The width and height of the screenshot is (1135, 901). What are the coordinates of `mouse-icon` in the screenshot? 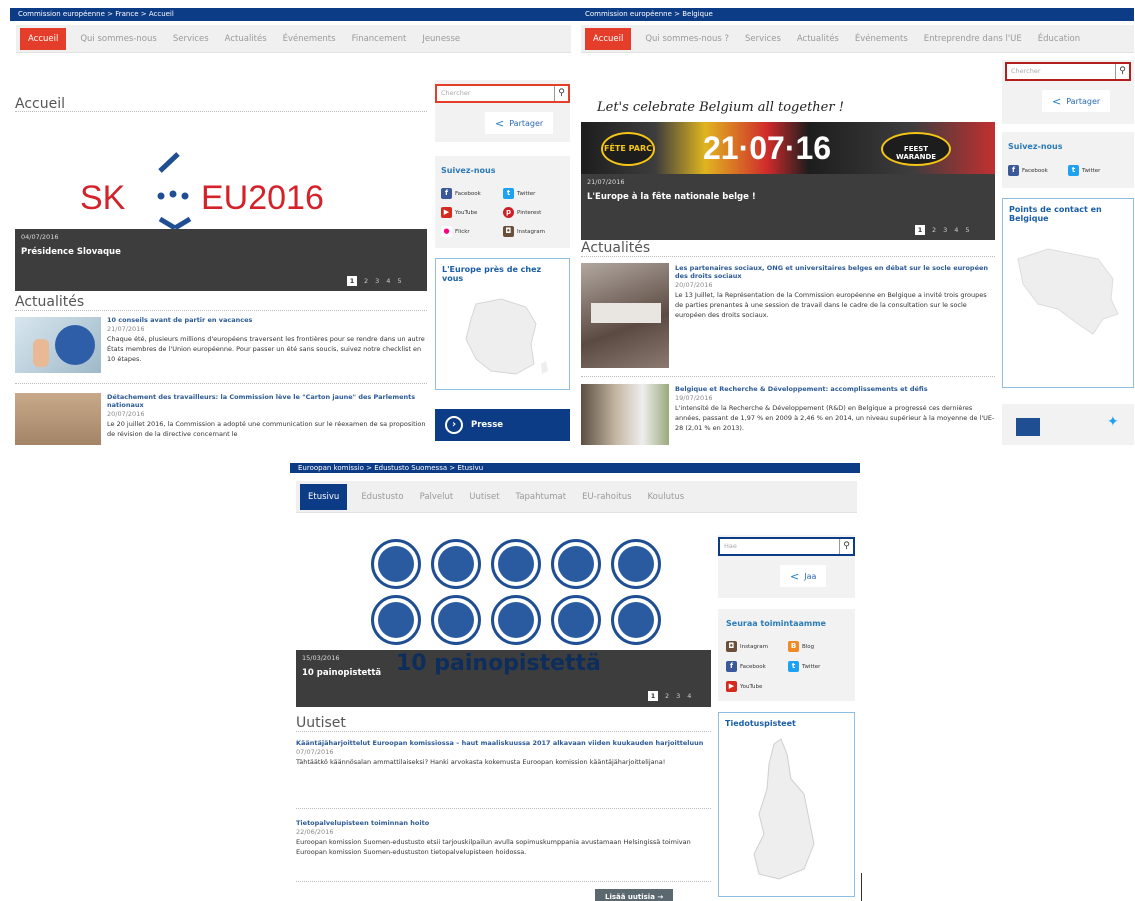 It's located at (456, 564).